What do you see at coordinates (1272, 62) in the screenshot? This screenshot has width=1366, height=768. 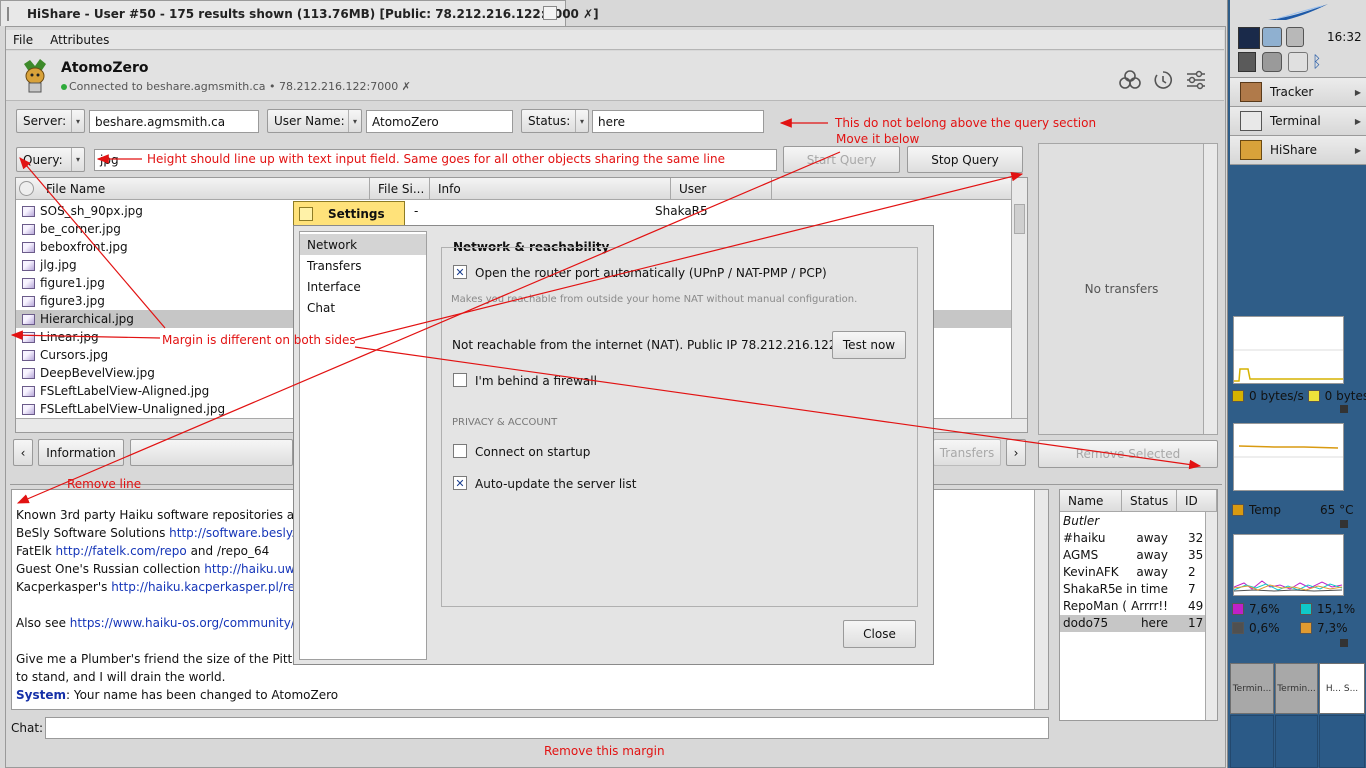 I see `process-icon` at bounding box center [1272, 62].